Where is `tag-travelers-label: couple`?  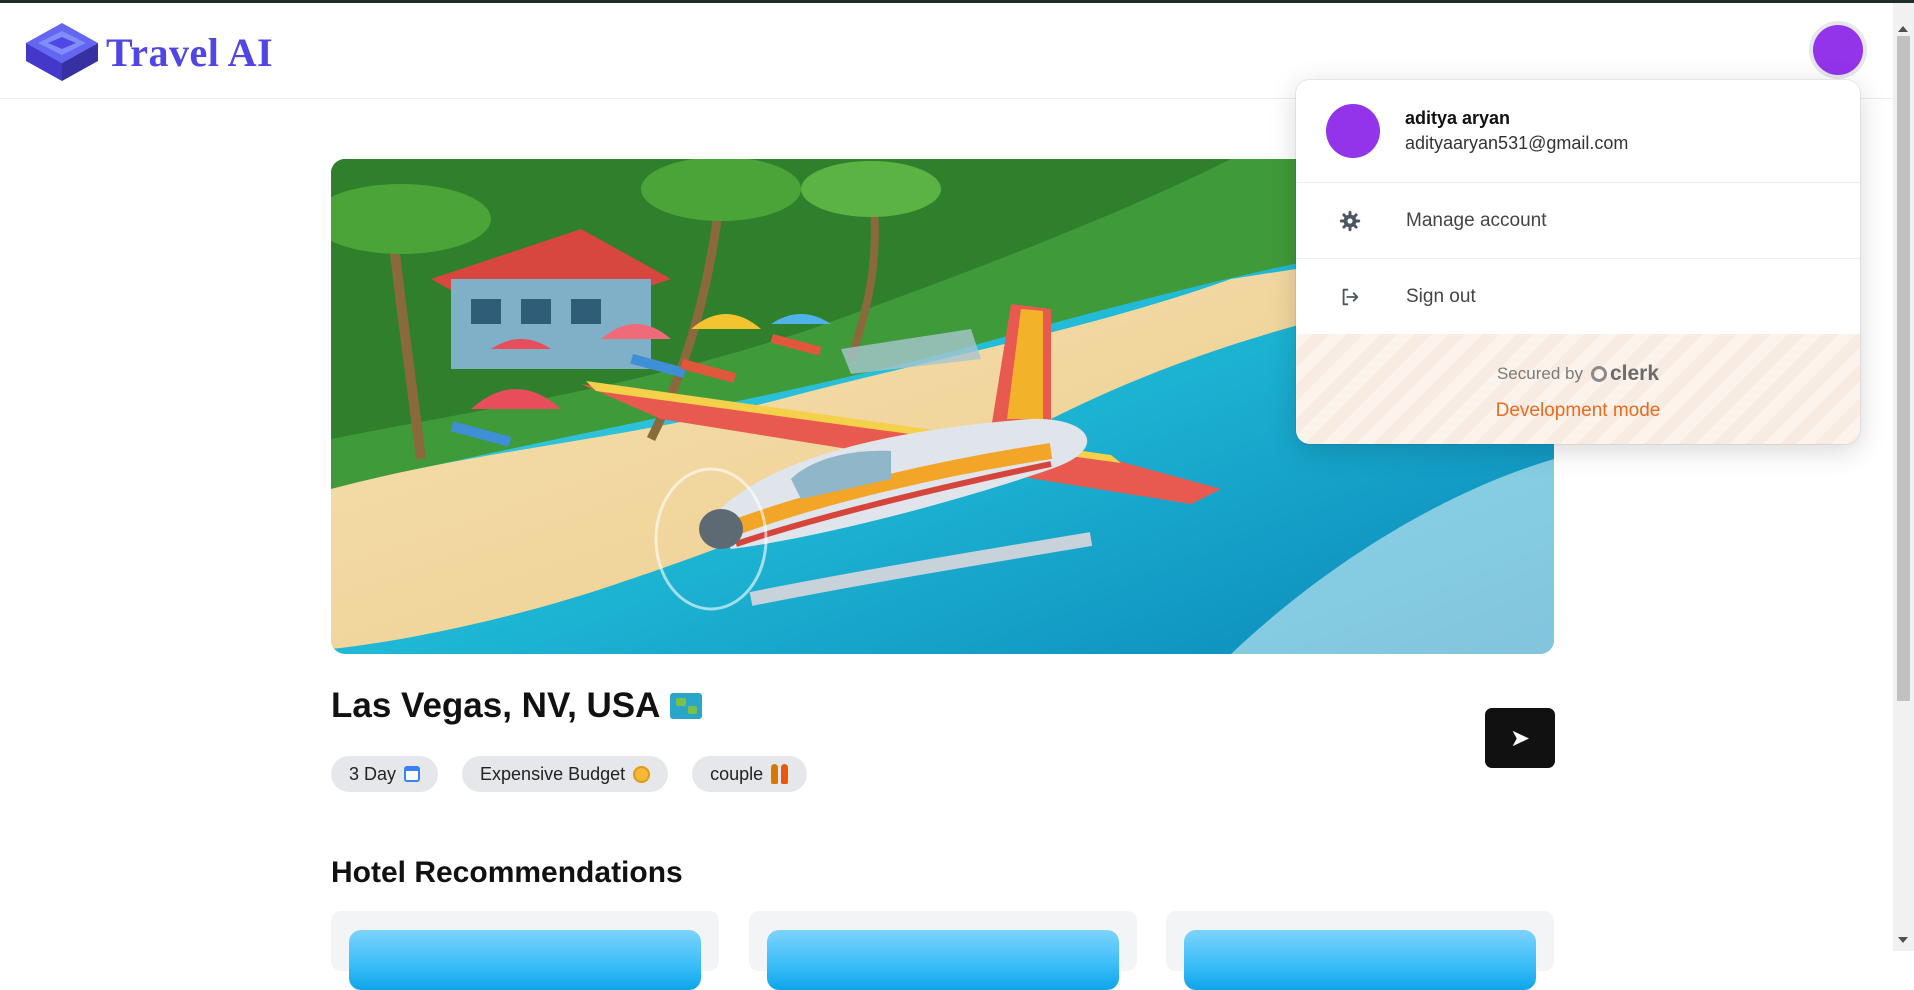 tag-travelers-label: couple is located at coordinates (737, 773).